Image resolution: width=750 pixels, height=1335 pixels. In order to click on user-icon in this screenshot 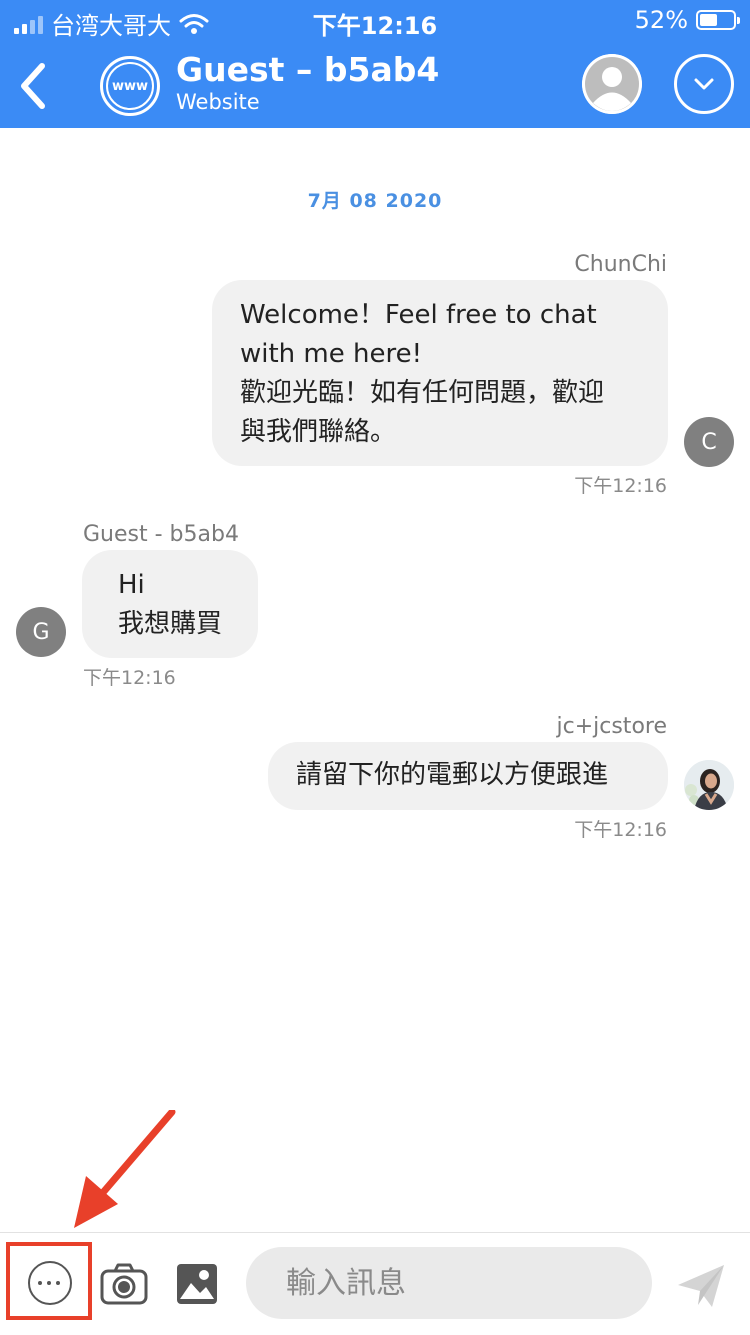, I will do `click(612, 84)`.